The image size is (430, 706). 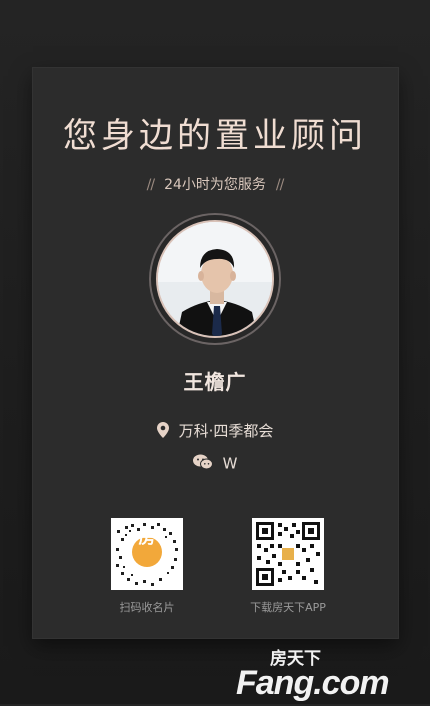 I want to click on slash-left: //, so click(x=151, y=185).